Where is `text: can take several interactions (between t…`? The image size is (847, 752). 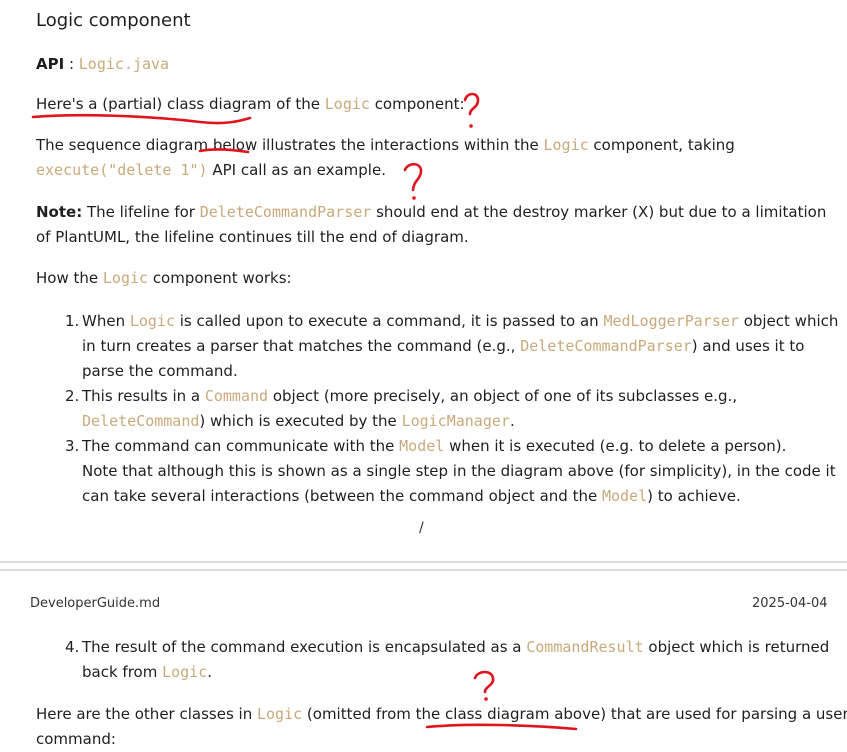
text: can take several interactions (between t… is located at coordinates (342, 496).